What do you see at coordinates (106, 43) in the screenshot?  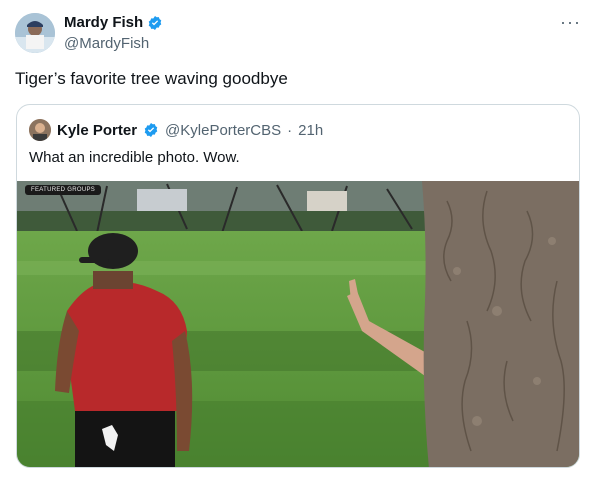 I see `author-handle: @MardyFish` at bounding box center [106, 43].